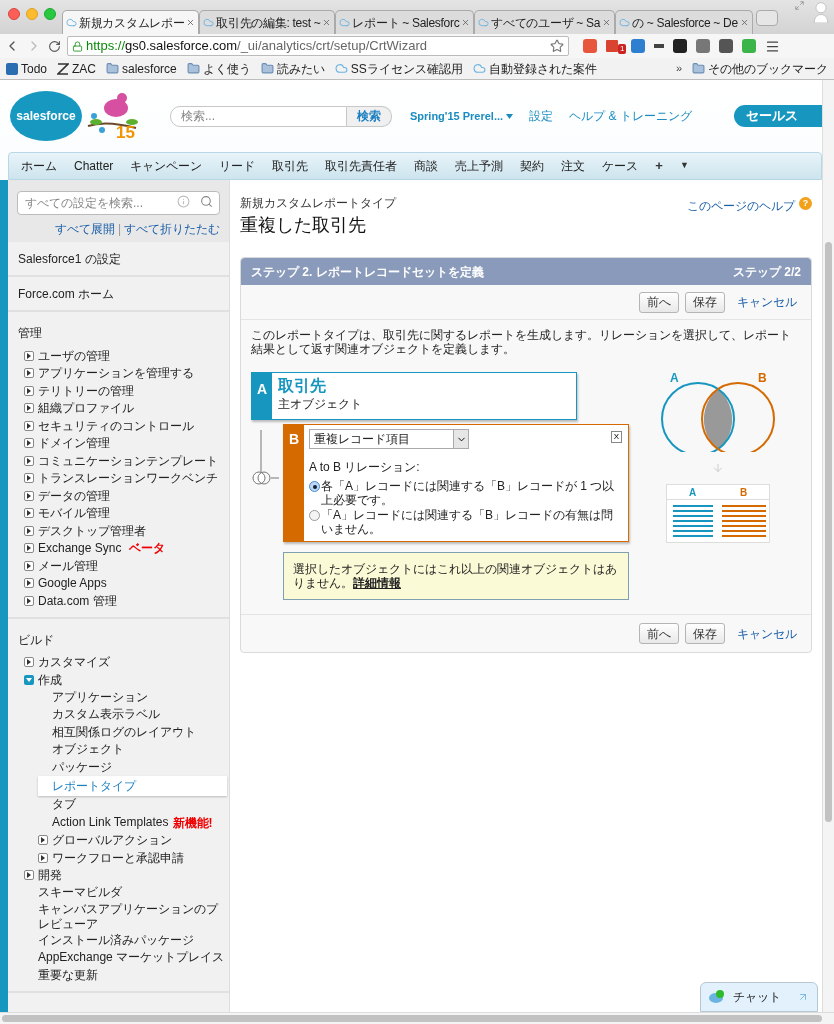  Describe the element at coordinates (92, 530) in the screenshot. I see `sidebar-item: デスクトップ管理者` at that location.